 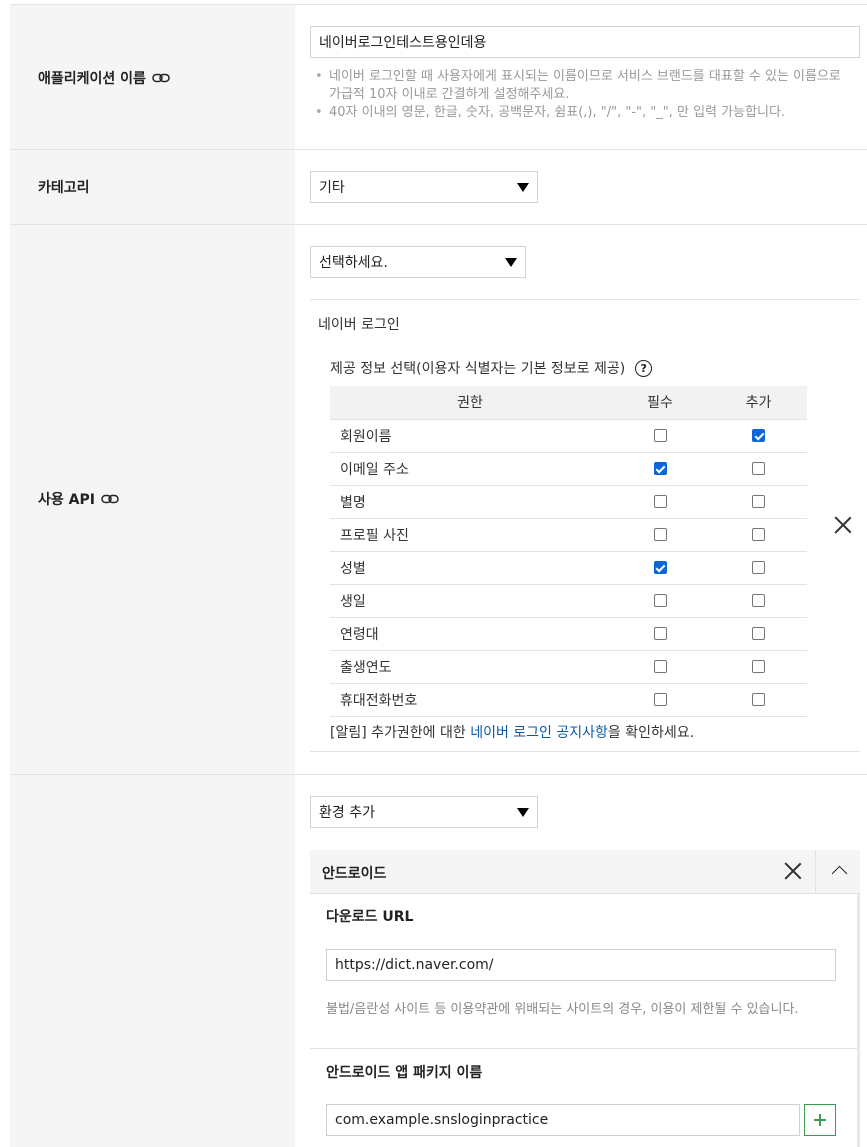 What do you see at coordinates (843, 525) in the screenshot?
I see `remove-api-close-icon` at bounding box center [843, 525].